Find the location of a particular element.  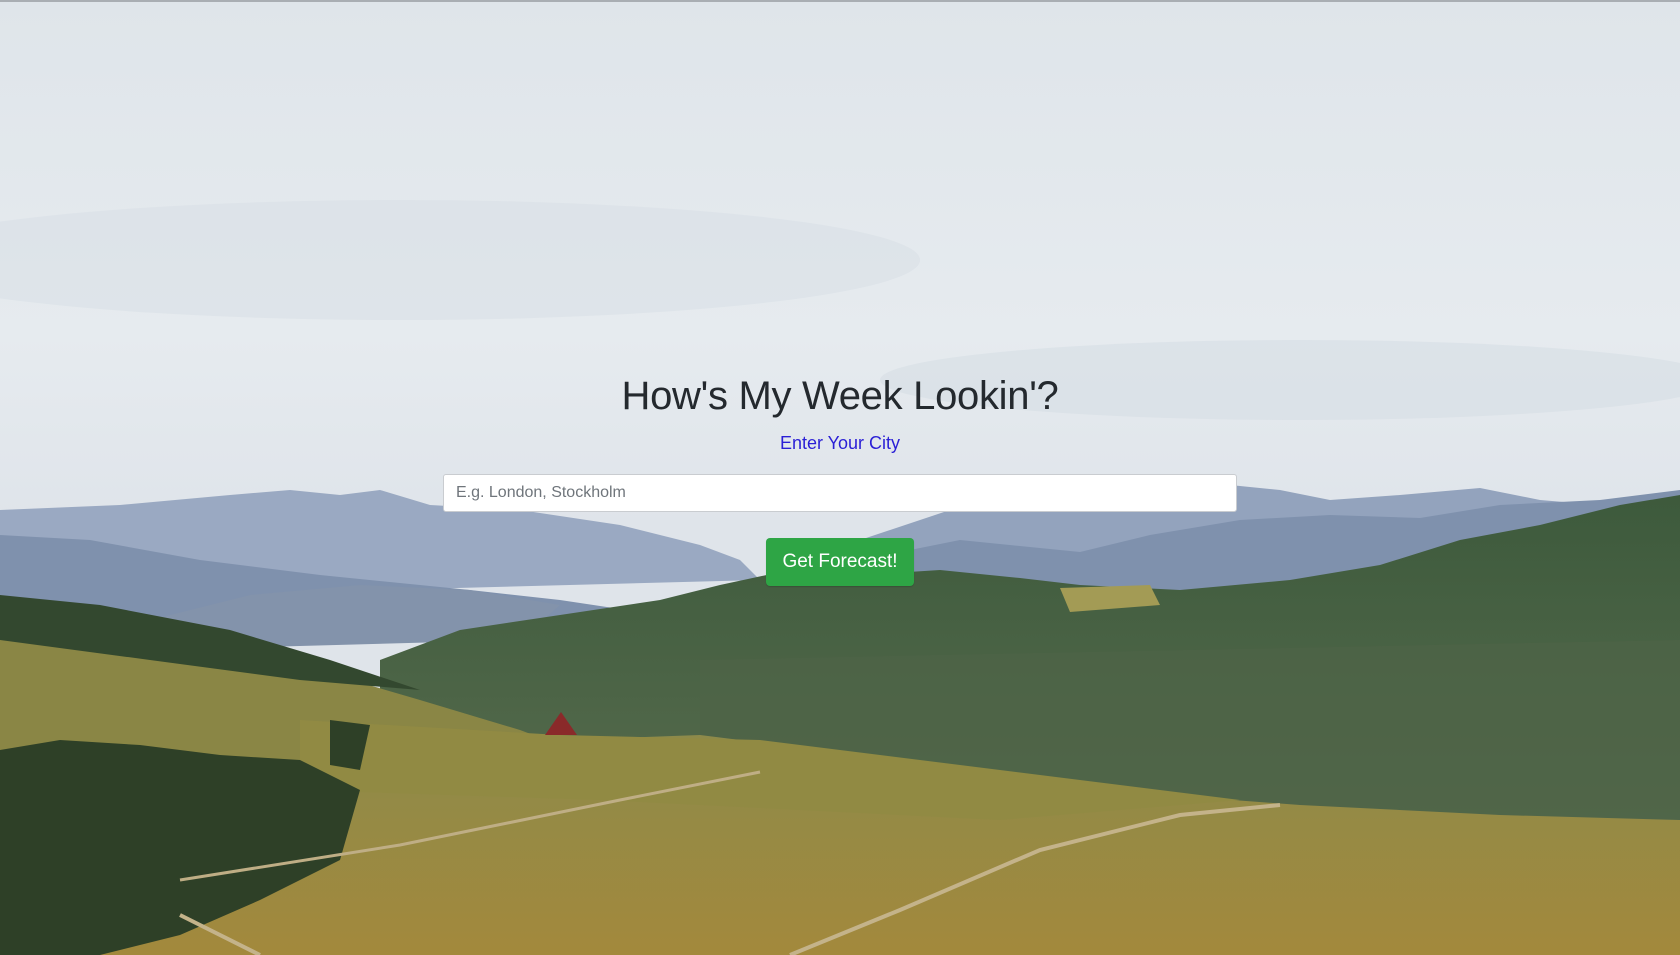

page-title: How's My Week Lookin'? is located at coordinates (840, 396).